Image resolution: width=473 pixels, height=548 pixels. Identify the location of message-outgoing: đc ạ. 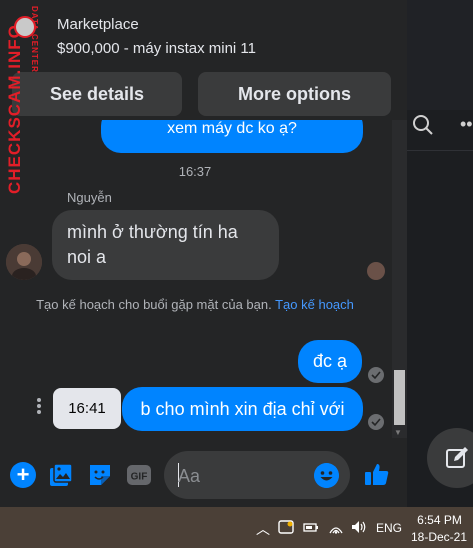
(330, 361).